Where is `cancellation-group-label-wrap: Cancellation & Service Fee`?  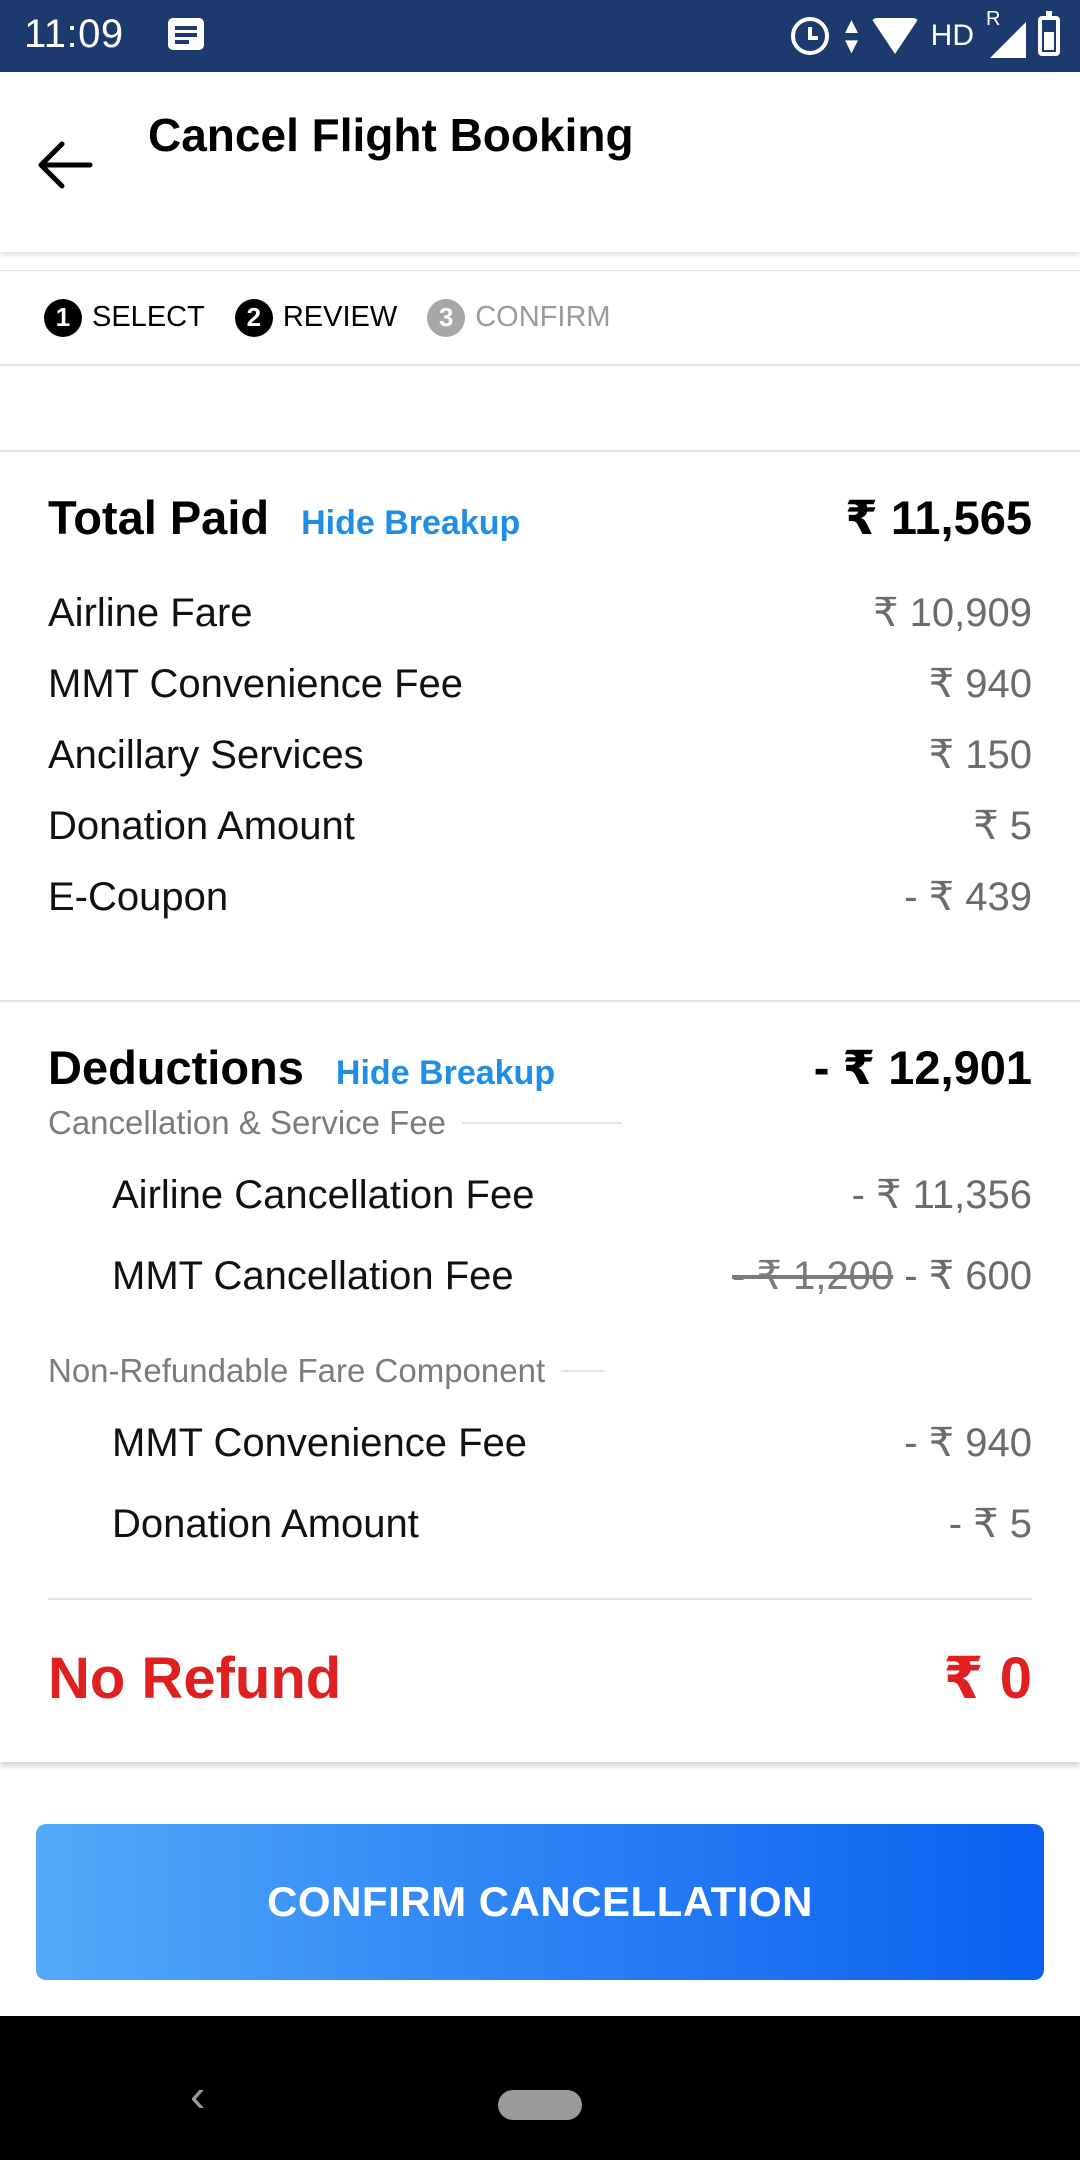
cancellation-group-label-wrap: Cancellation & Service Fee is located at coordinates (335, 1123).